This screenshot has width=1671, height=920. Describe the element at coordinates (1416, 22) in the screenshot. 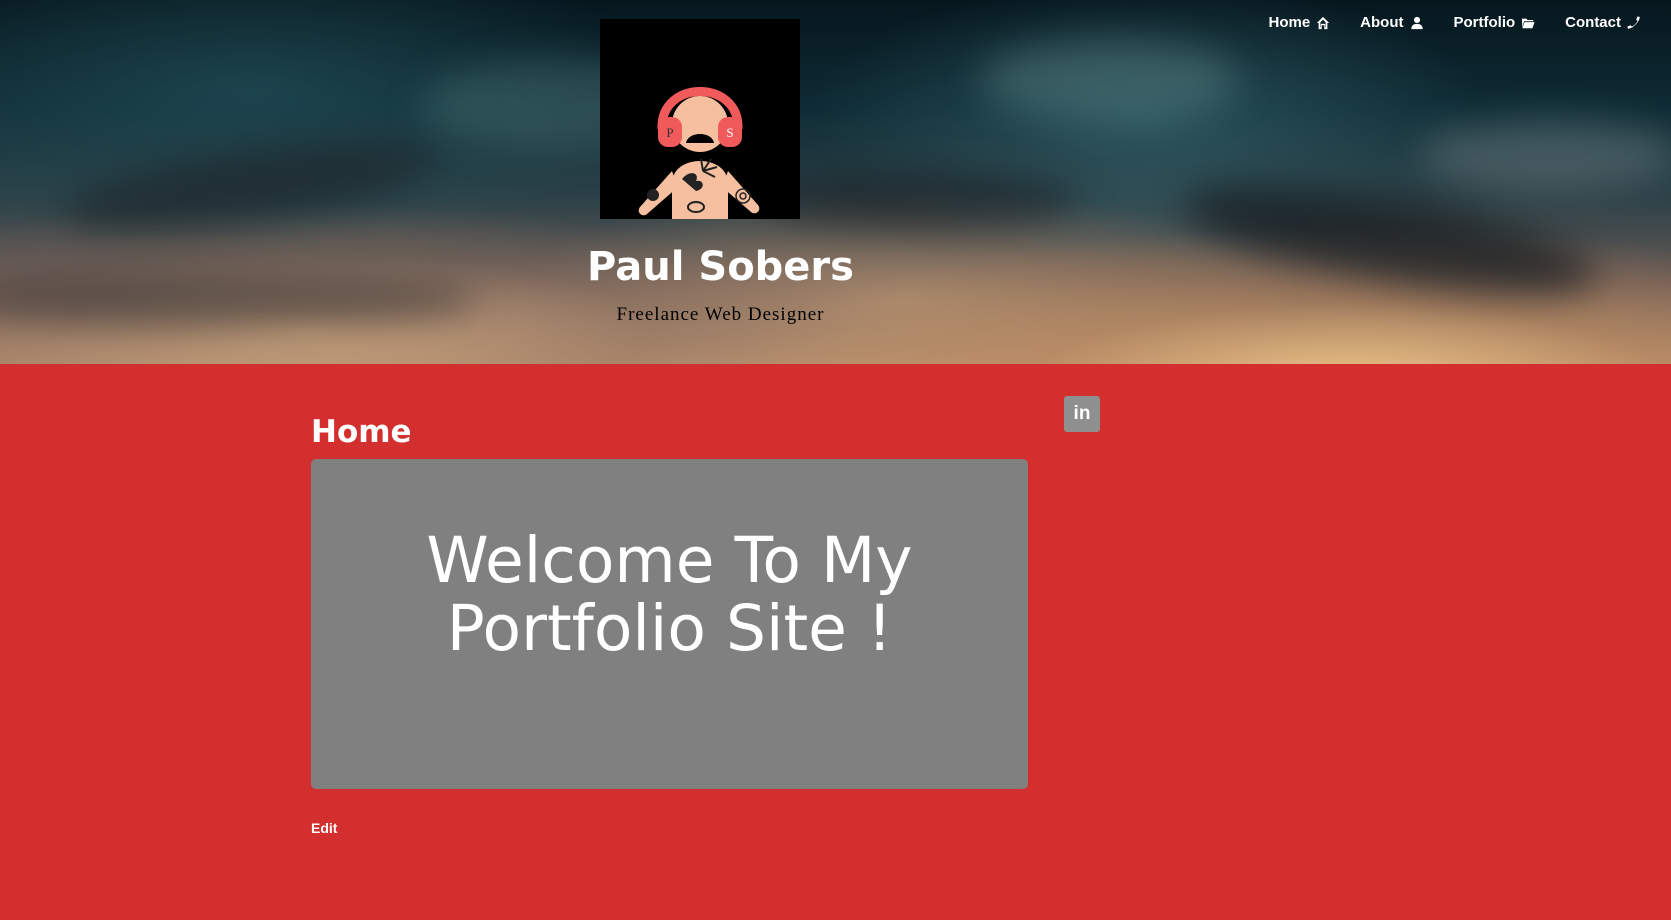

I see `user-icon` at that location.